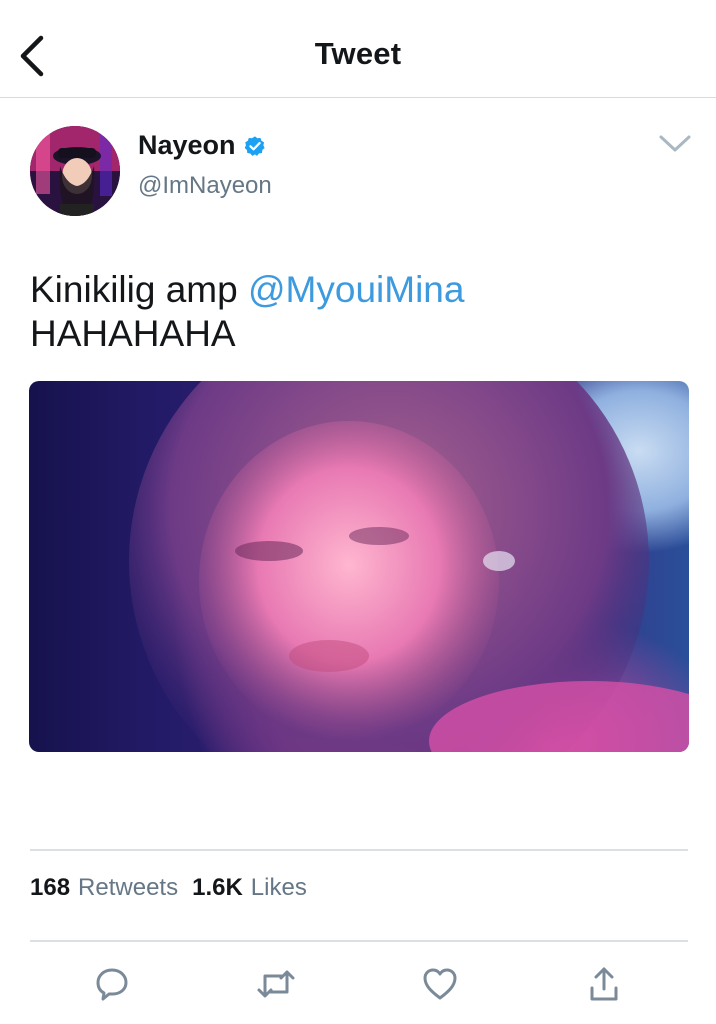 Image resolution: width=716 pixels, height=1024 pixels. I want to click on avatar, so click(75, 171).